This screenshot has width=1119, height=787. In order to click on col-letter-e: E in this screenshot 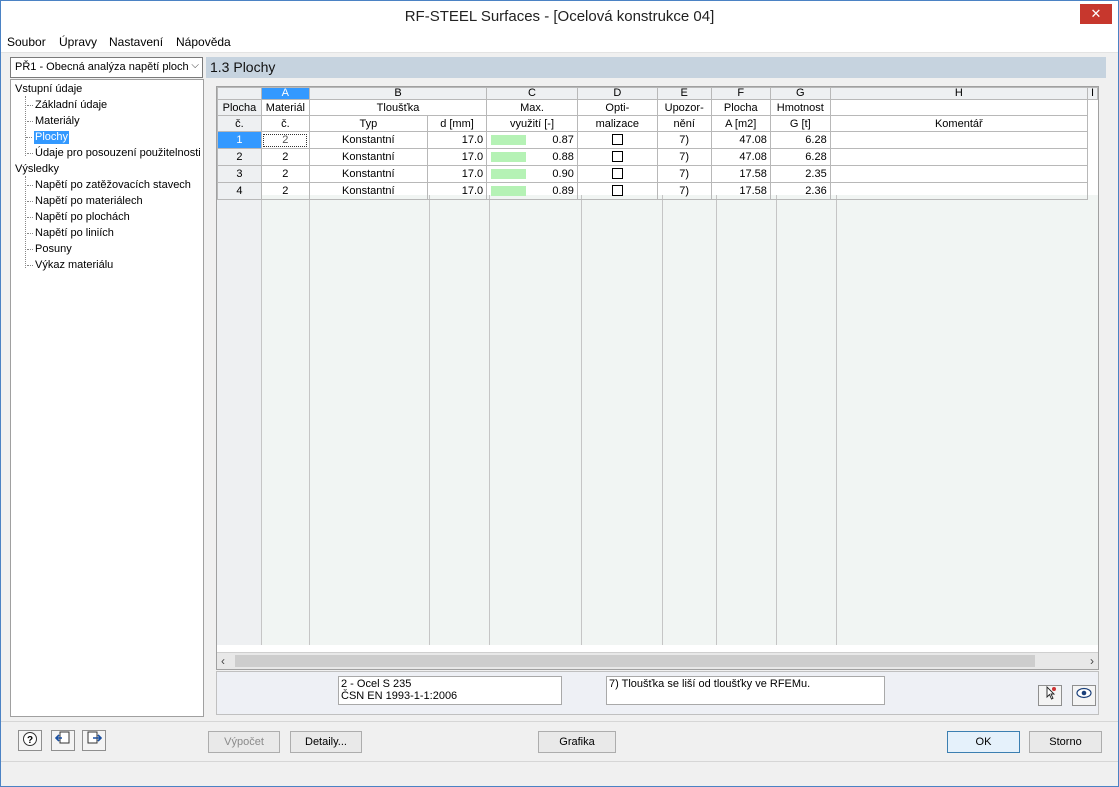, I will do `click(684, 93)`.